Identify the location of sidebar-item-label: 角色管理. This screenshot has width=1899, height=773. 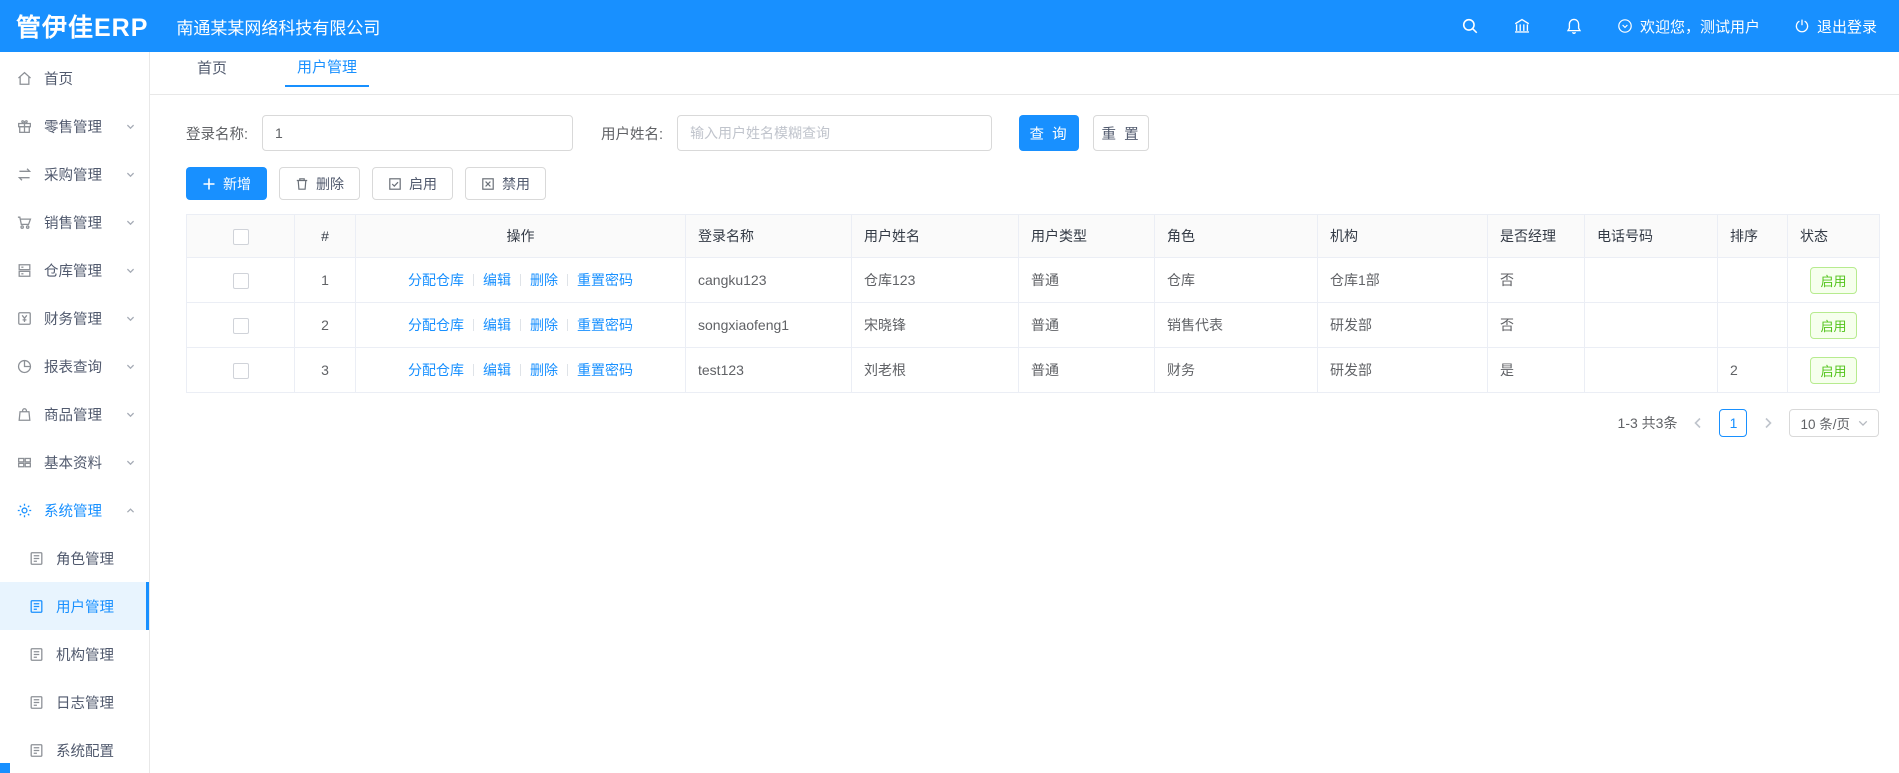
(85, 559).